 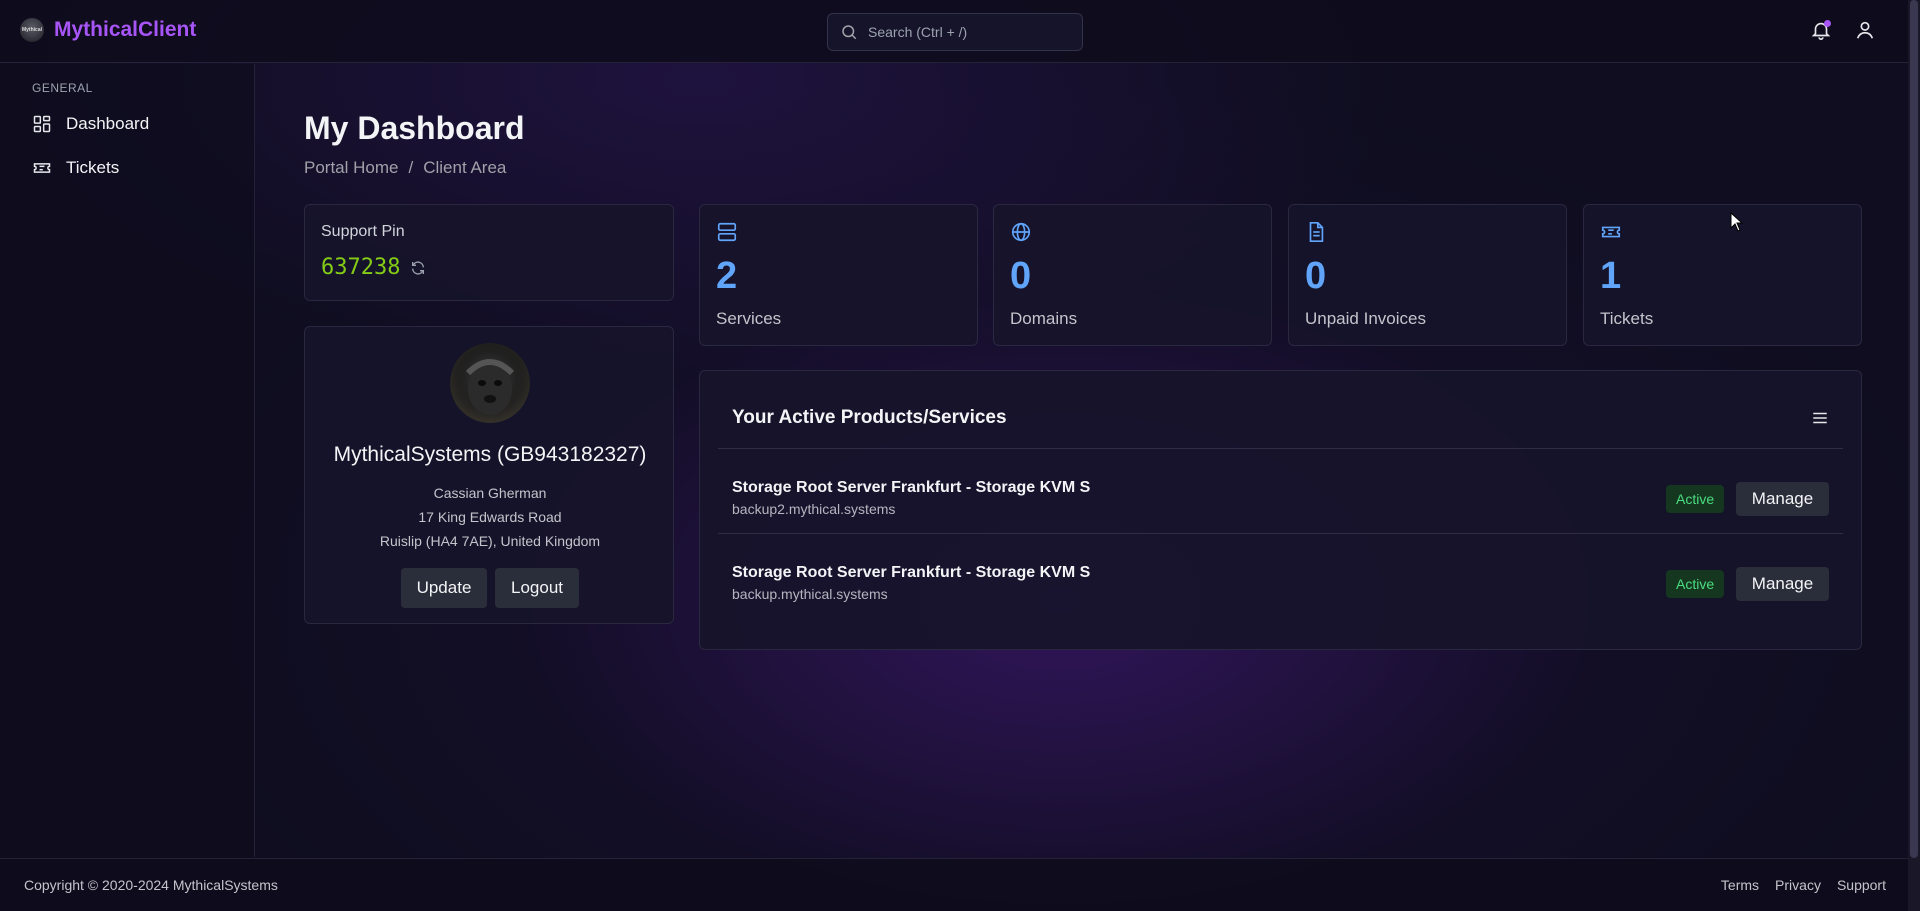 I want to click on stat-label: Tickets, so click(x=1627, y=318).